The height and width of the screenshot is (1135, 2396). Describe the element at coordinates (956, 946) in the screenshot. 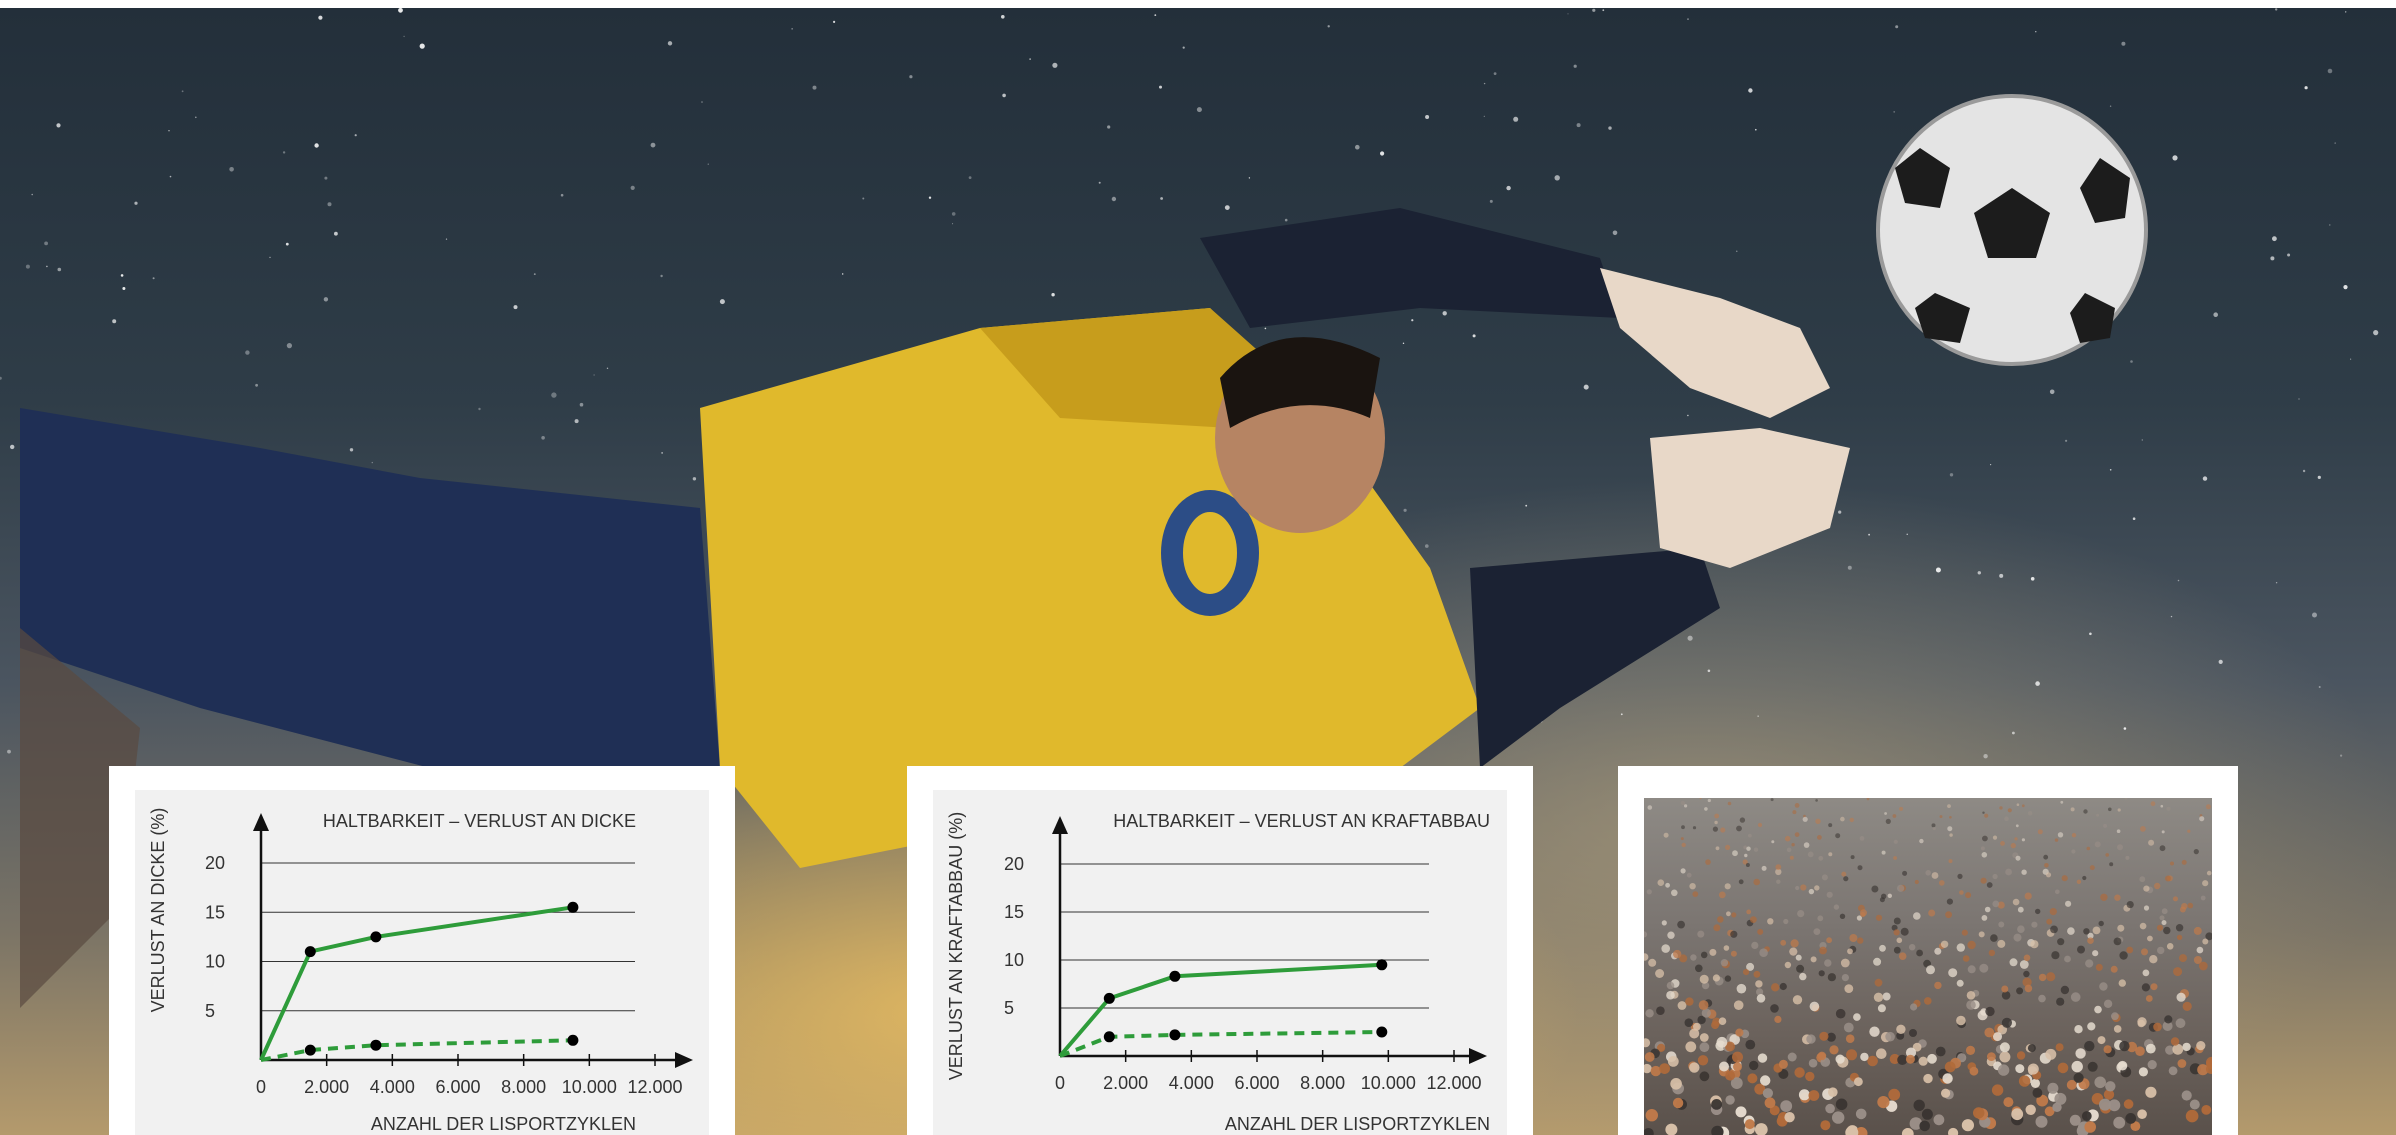

I see `y-axis-label: VERLUST AN KRAFTABBAU (%)` at that location.